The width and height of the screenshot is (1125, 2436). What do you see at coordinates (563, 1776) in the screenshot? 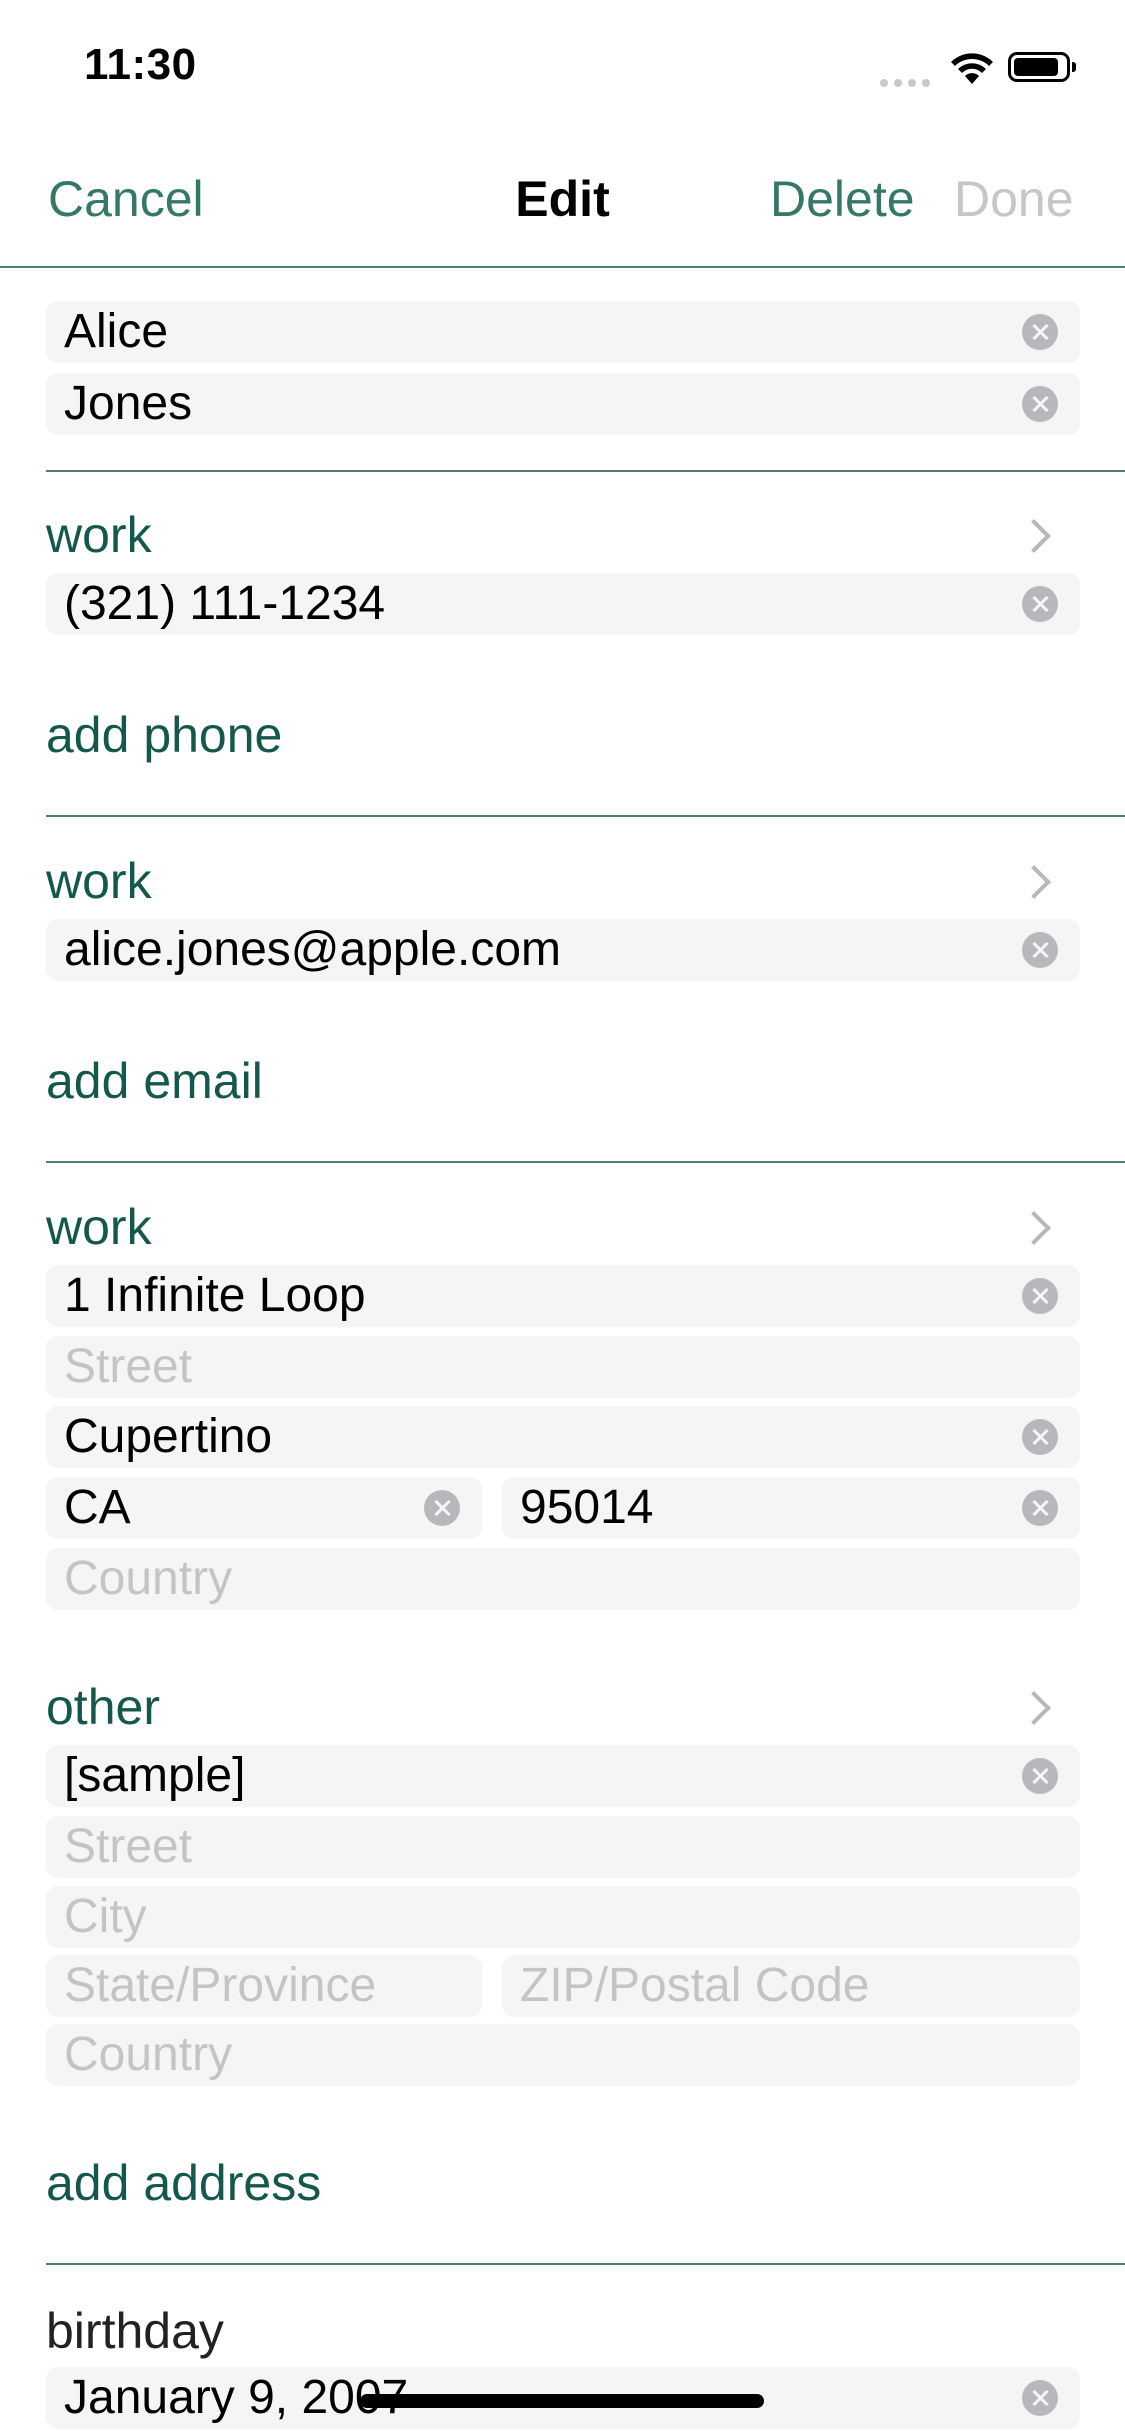
I see `address-line1-field: [sample]` at bounding box center [563, 1776].